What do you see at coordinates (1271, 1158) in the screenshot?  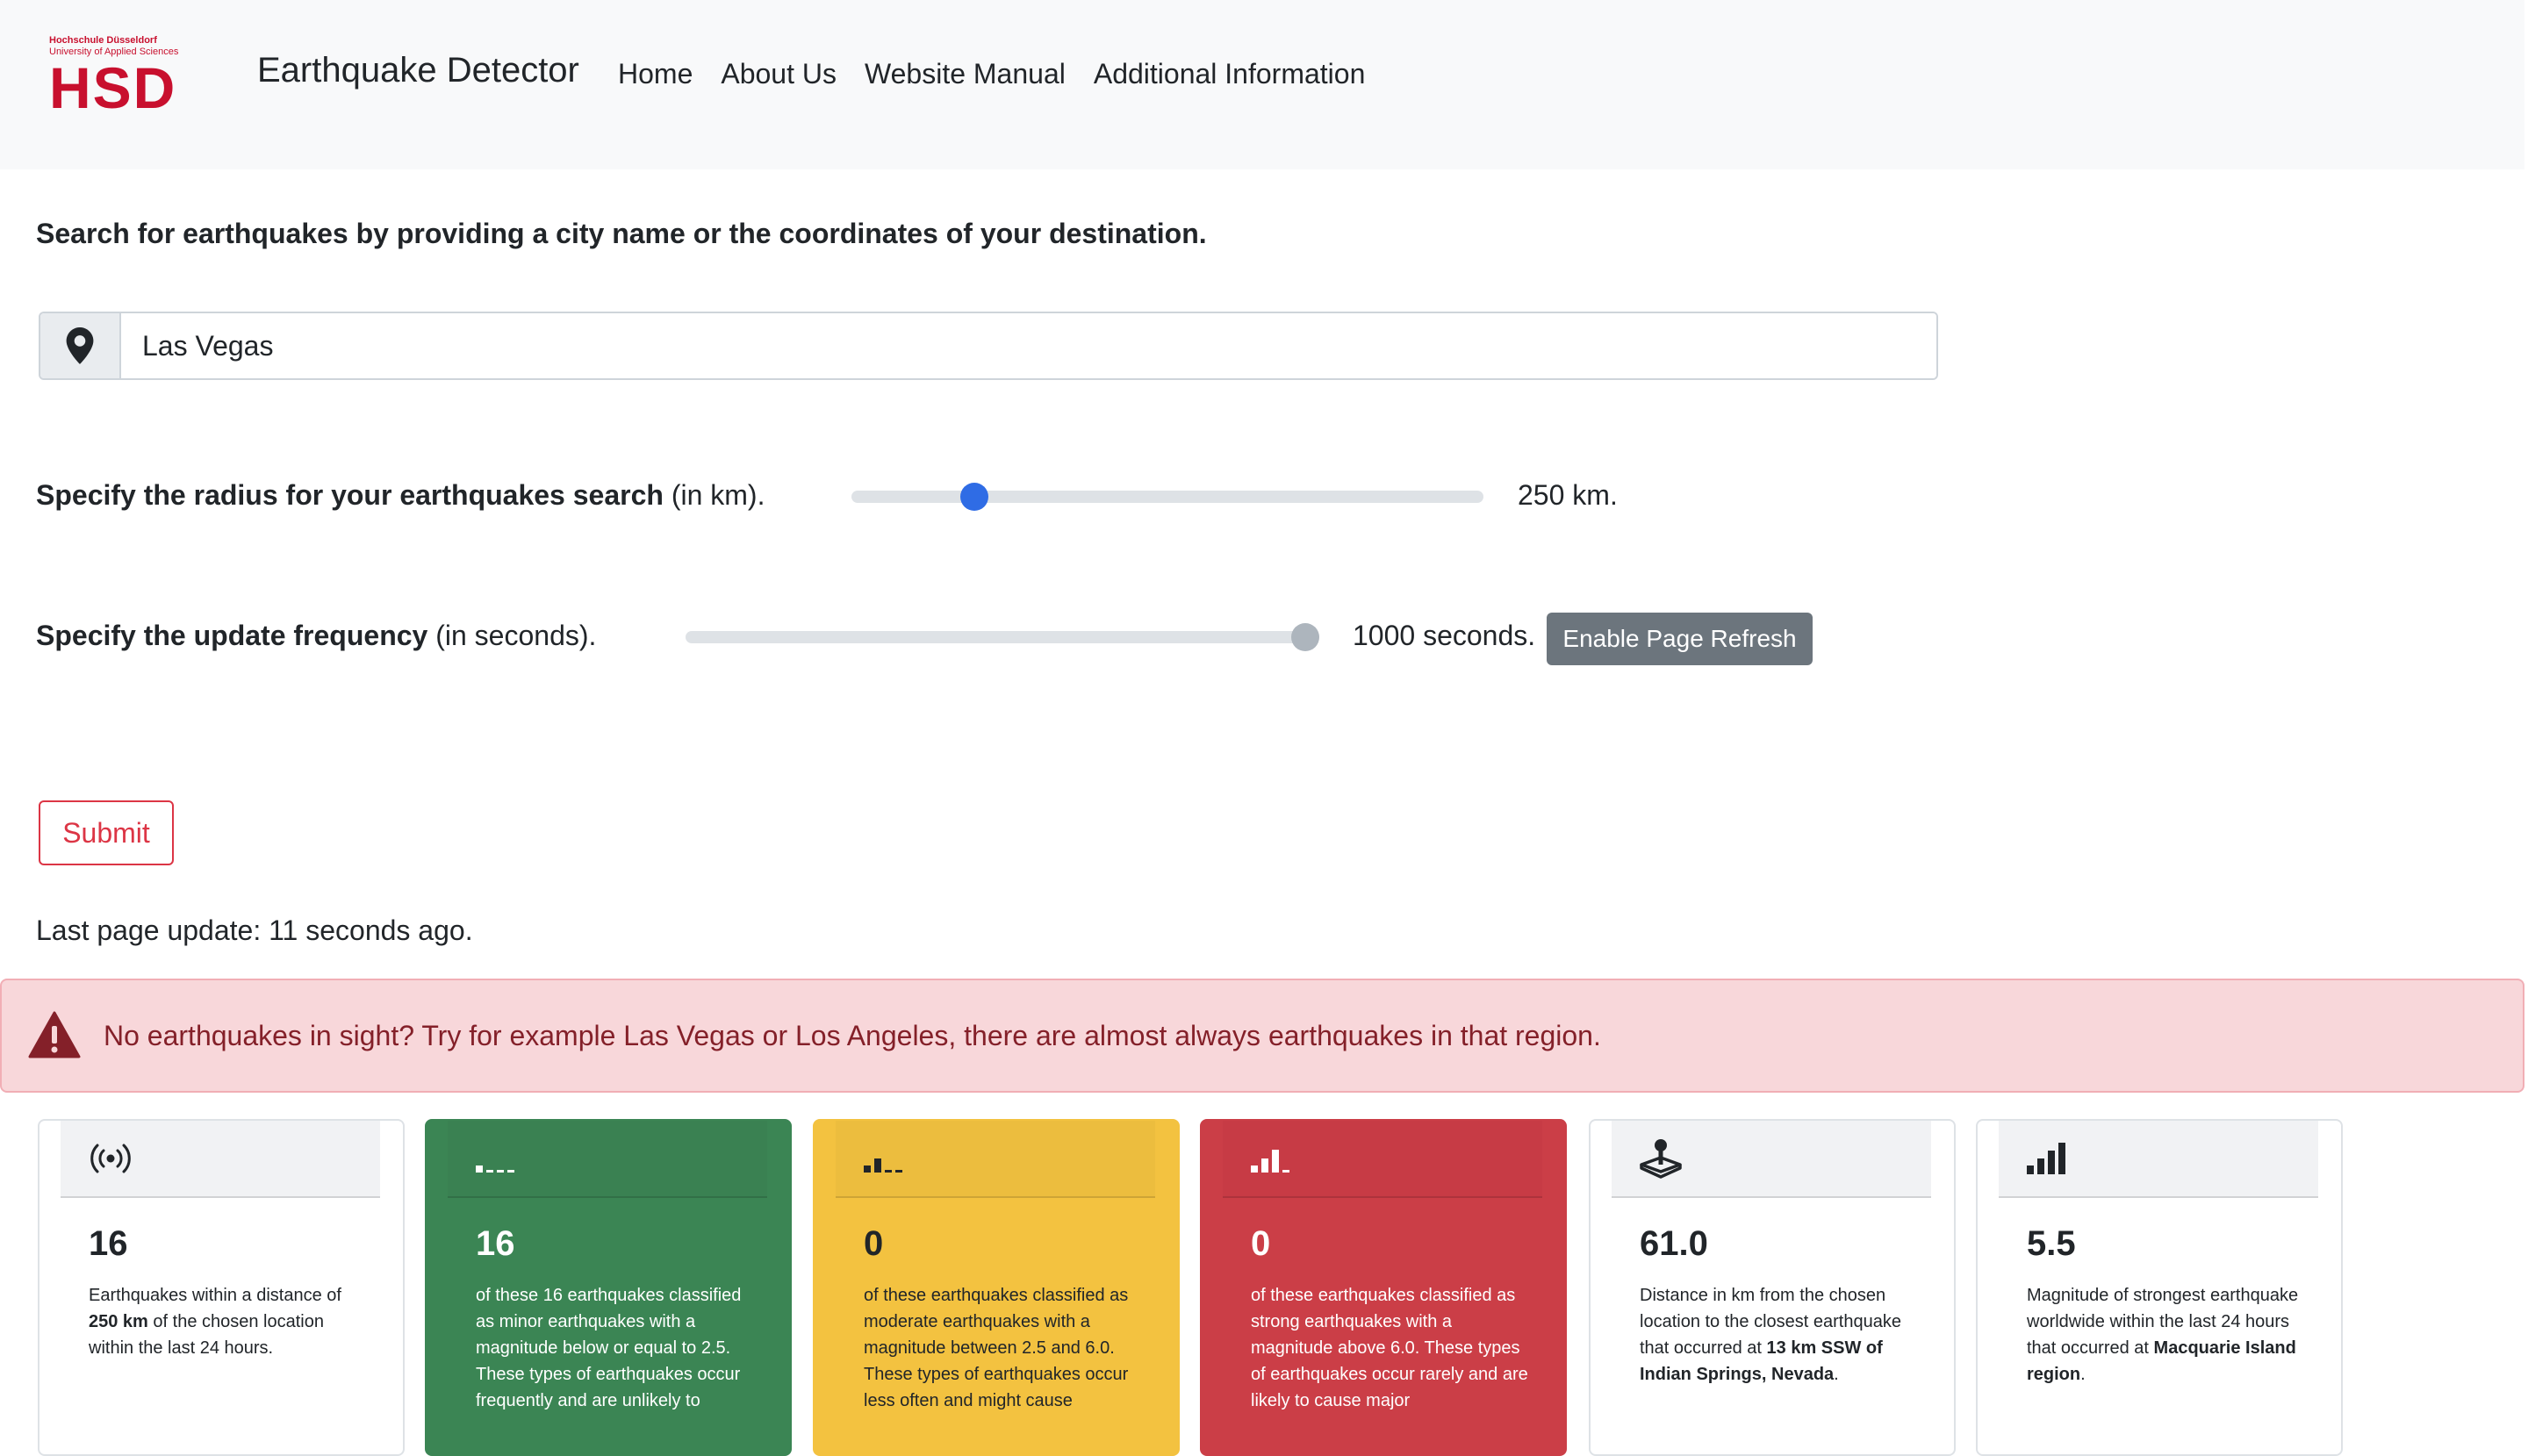 I see `signal-3-bars-icon` at bounding box center [1271, 1158].